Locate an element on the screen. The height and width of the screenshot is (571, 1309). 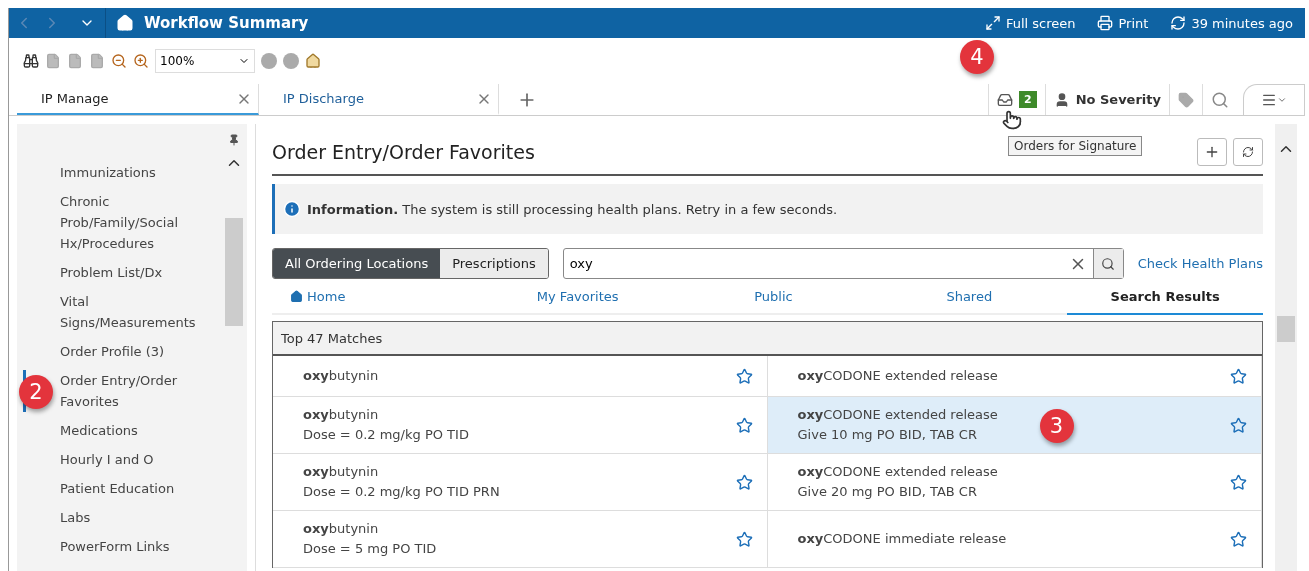
window-title: Workflow Summary is located at coordinates (226, 23).